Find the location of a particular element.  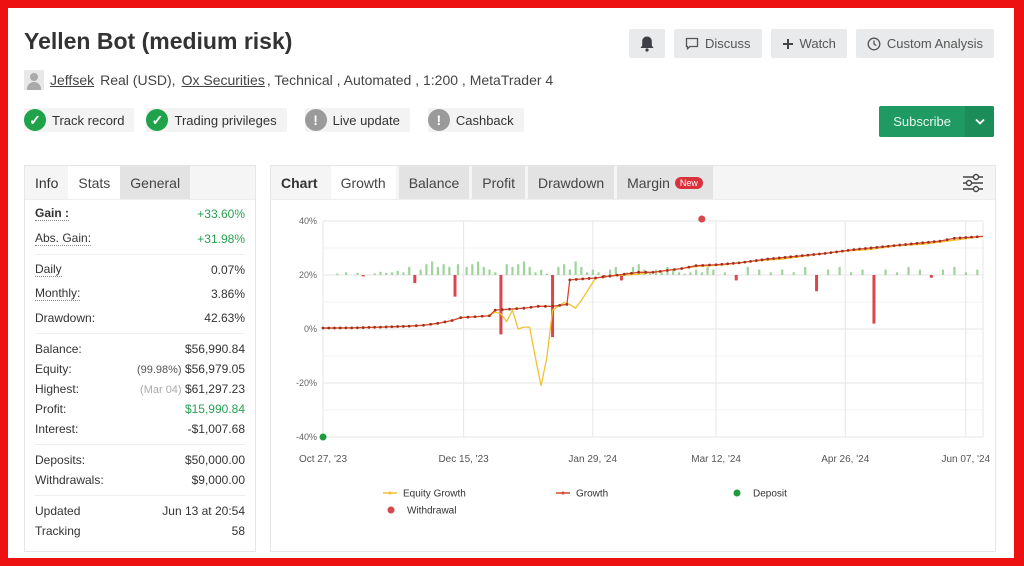

stat-label: Withdrawals: is located at coordinates (69, 480).